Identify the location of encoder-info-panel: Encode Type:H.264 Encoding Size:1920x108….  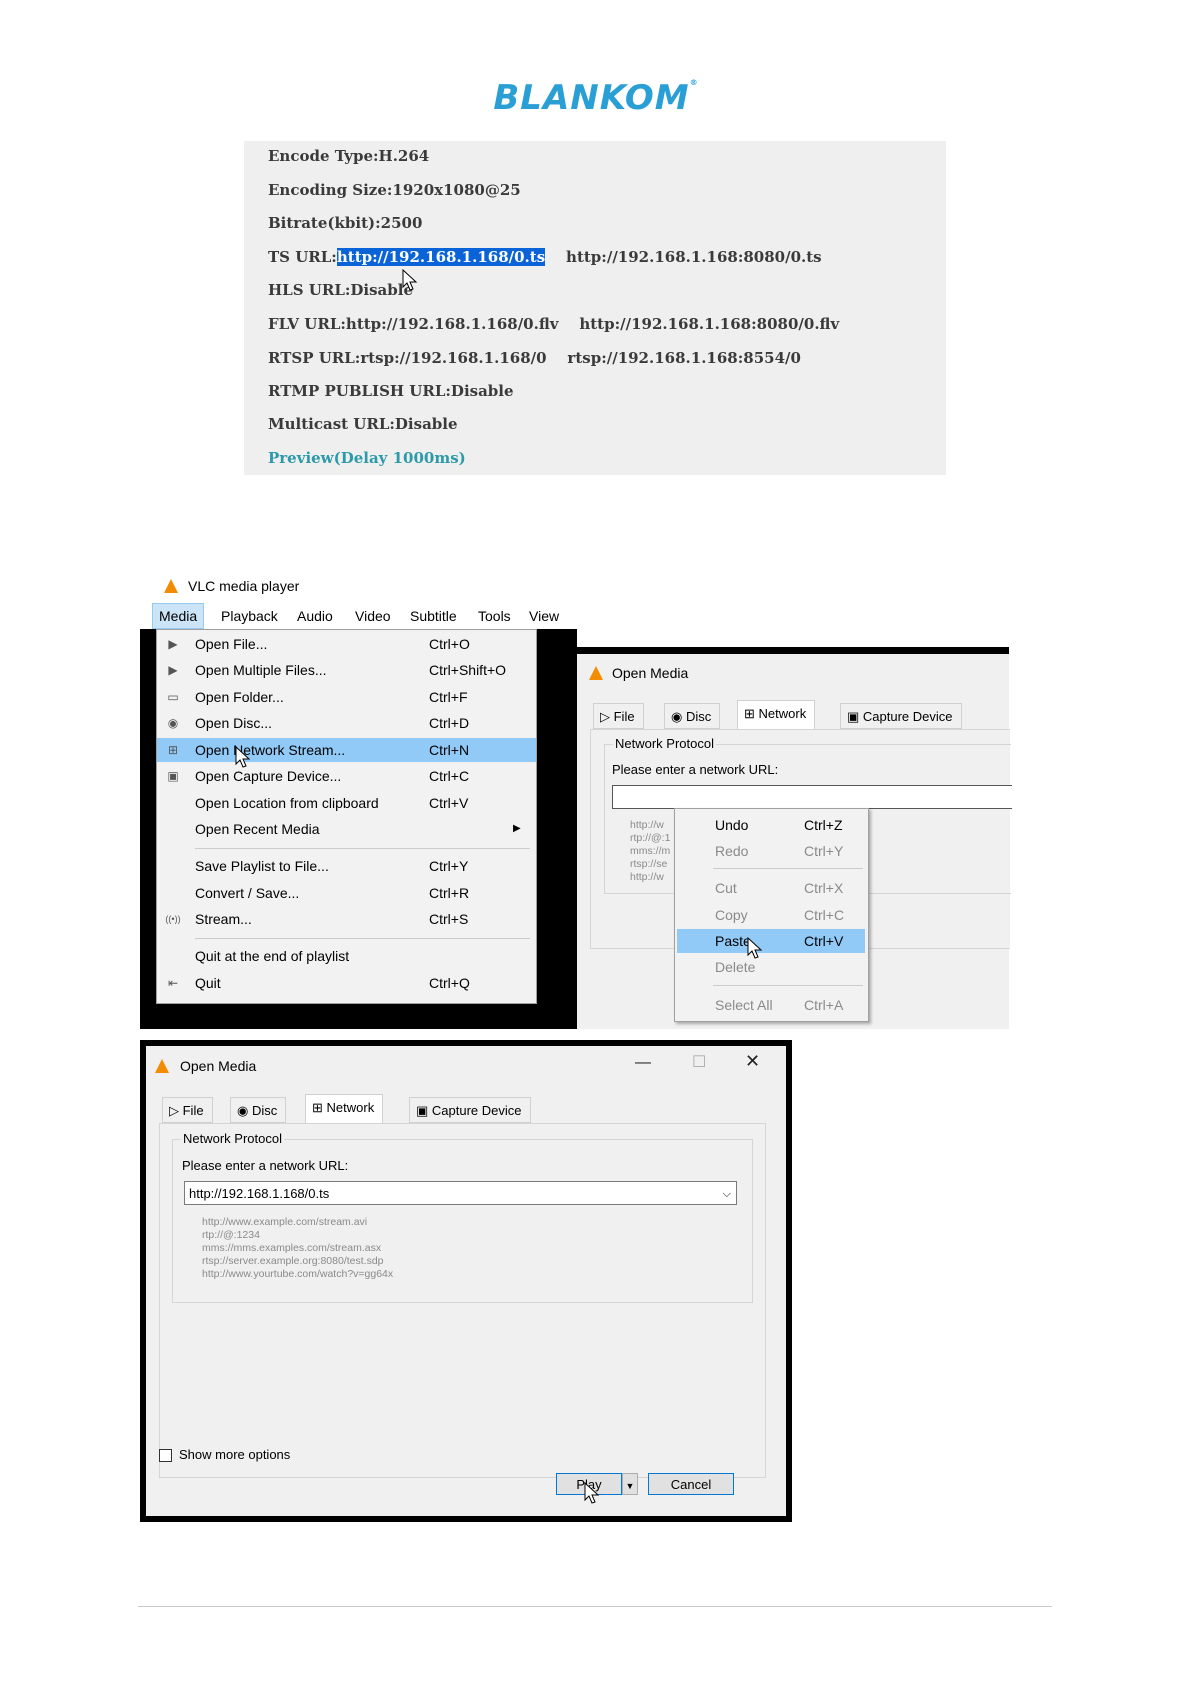
(595, 308).